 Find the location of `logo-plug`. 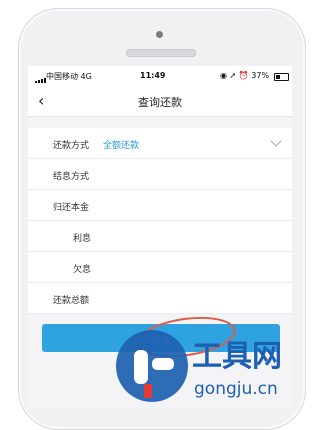

logo-plug is located at coordinates (141, 367).